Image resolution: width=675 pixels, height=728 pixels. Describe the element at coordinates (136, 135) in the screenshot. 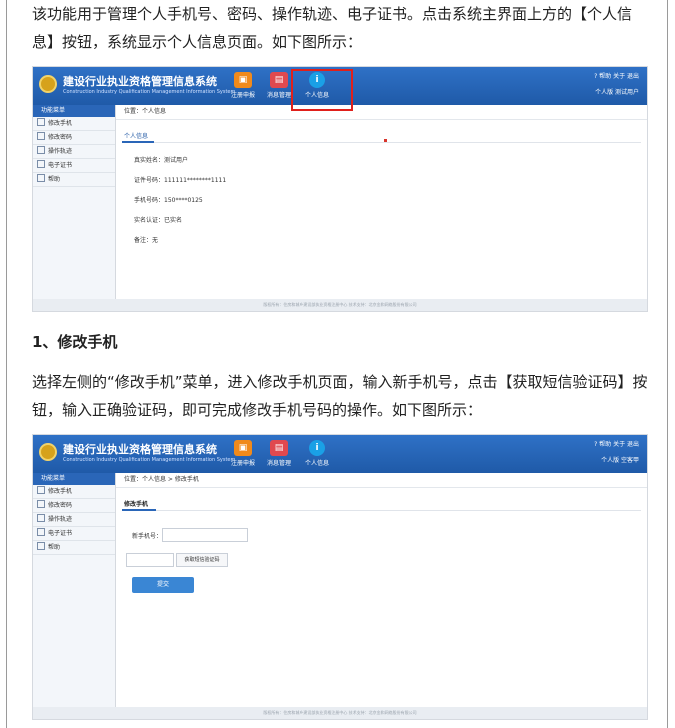

I see `tab-personal-info: 个人信息` at that location.